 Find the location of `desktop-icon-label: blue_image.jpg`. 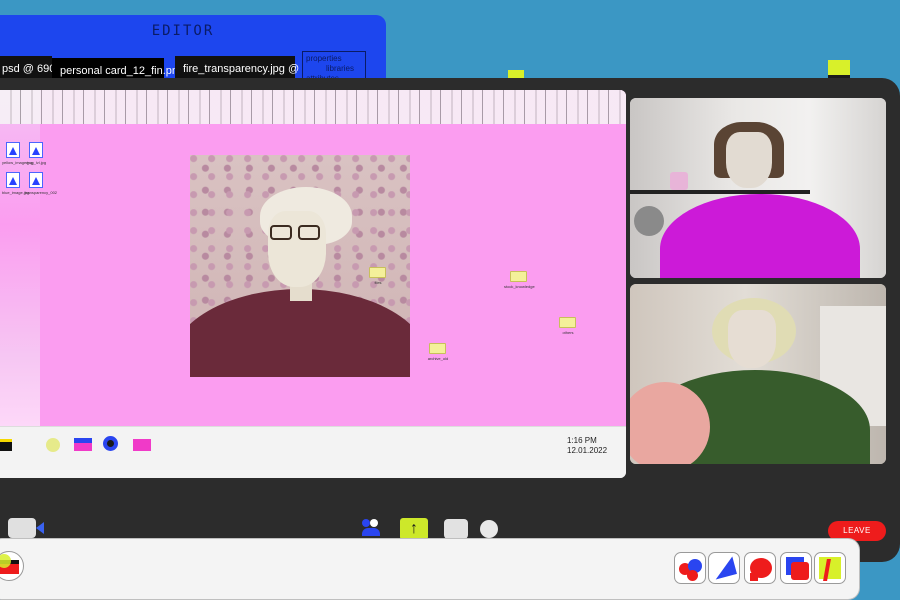

desktop-icon-label: blue_image.jpg is located at coordinates (16, 192).